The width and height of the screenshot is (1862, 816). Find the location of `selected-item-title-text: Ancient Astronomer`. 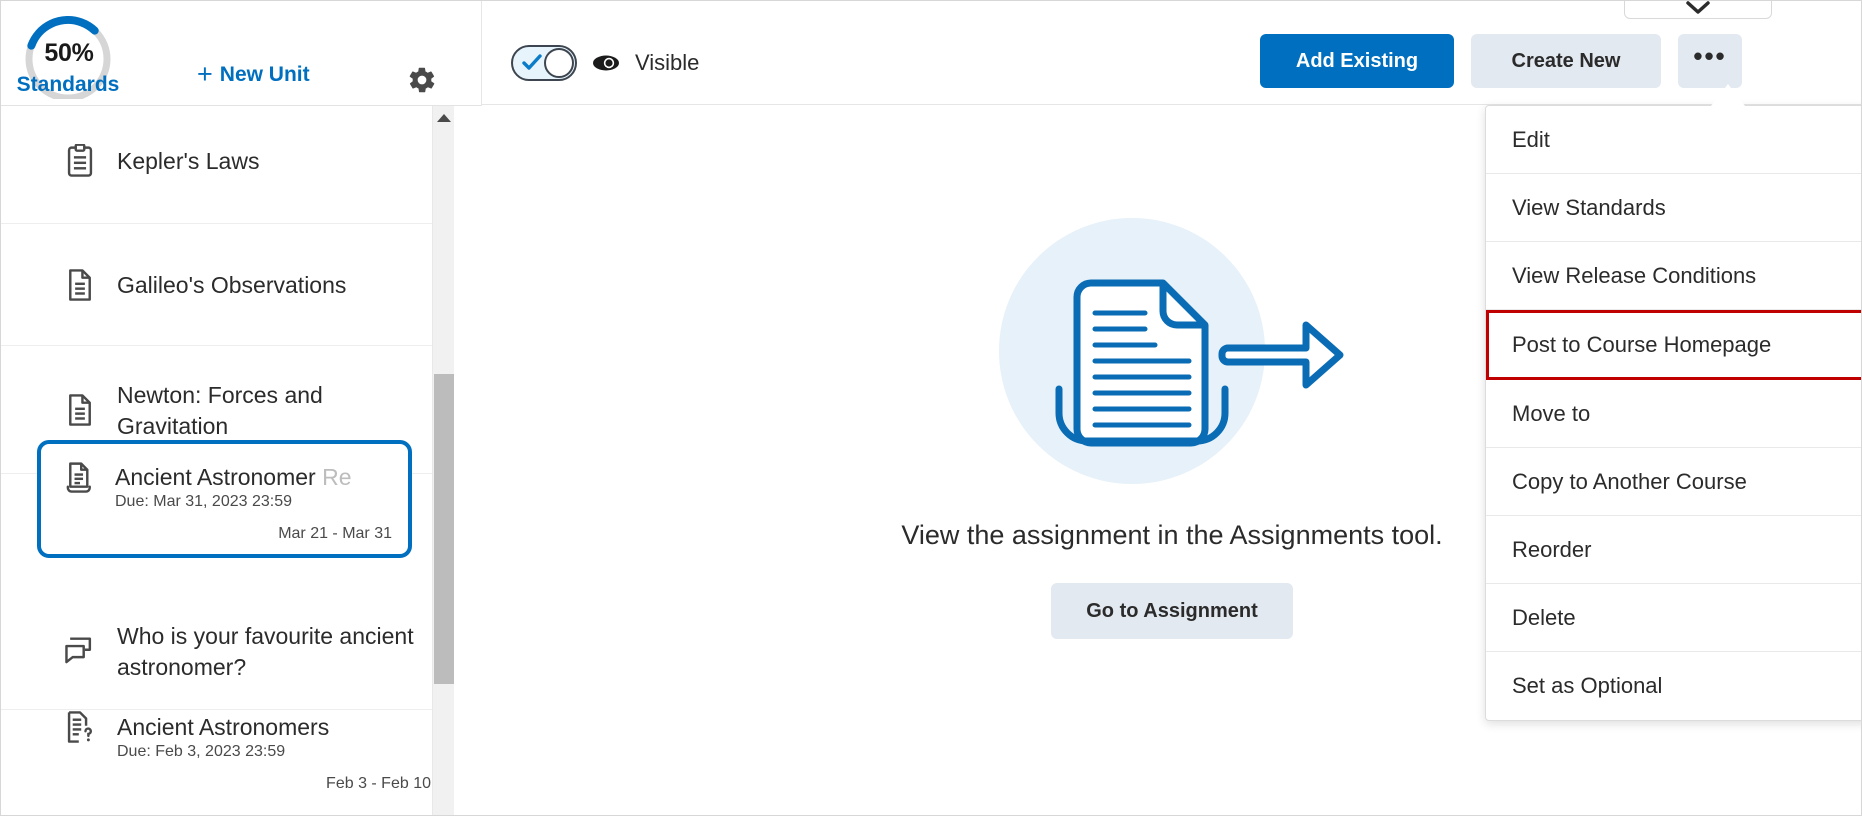

selected-item-title-text: Ancient Astronomer is located at coordinates (219, 477).